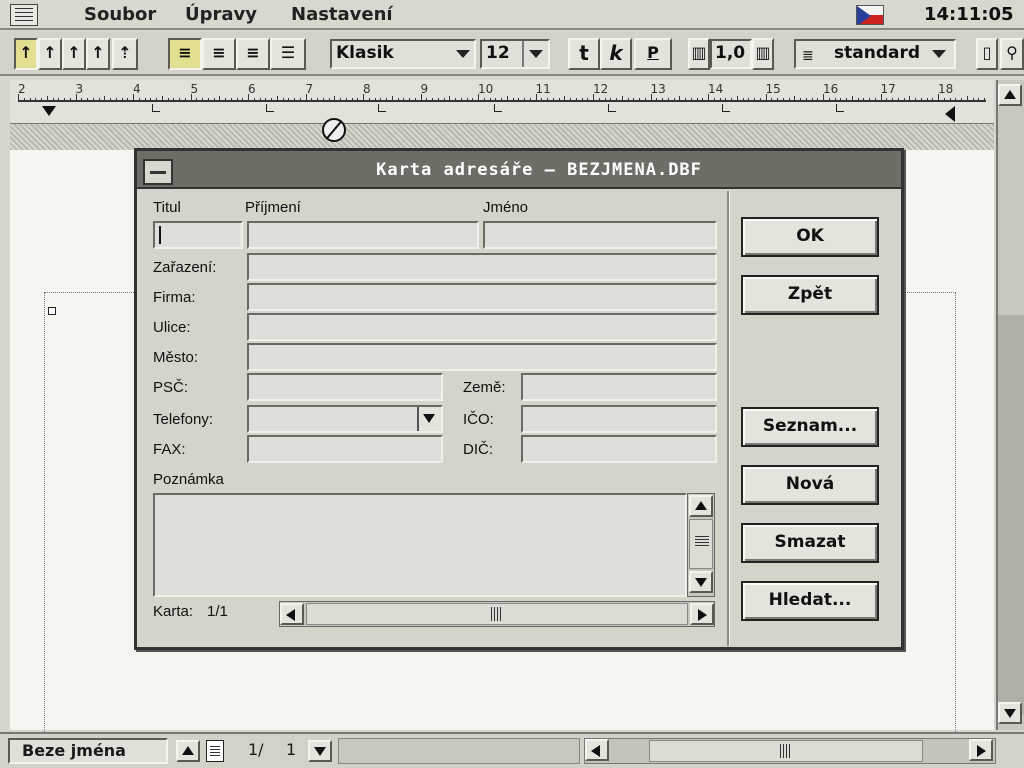 The width and height of the screenshot is (1024, 768). I want to click on dic-label: DIČ:, so click(478, 449).